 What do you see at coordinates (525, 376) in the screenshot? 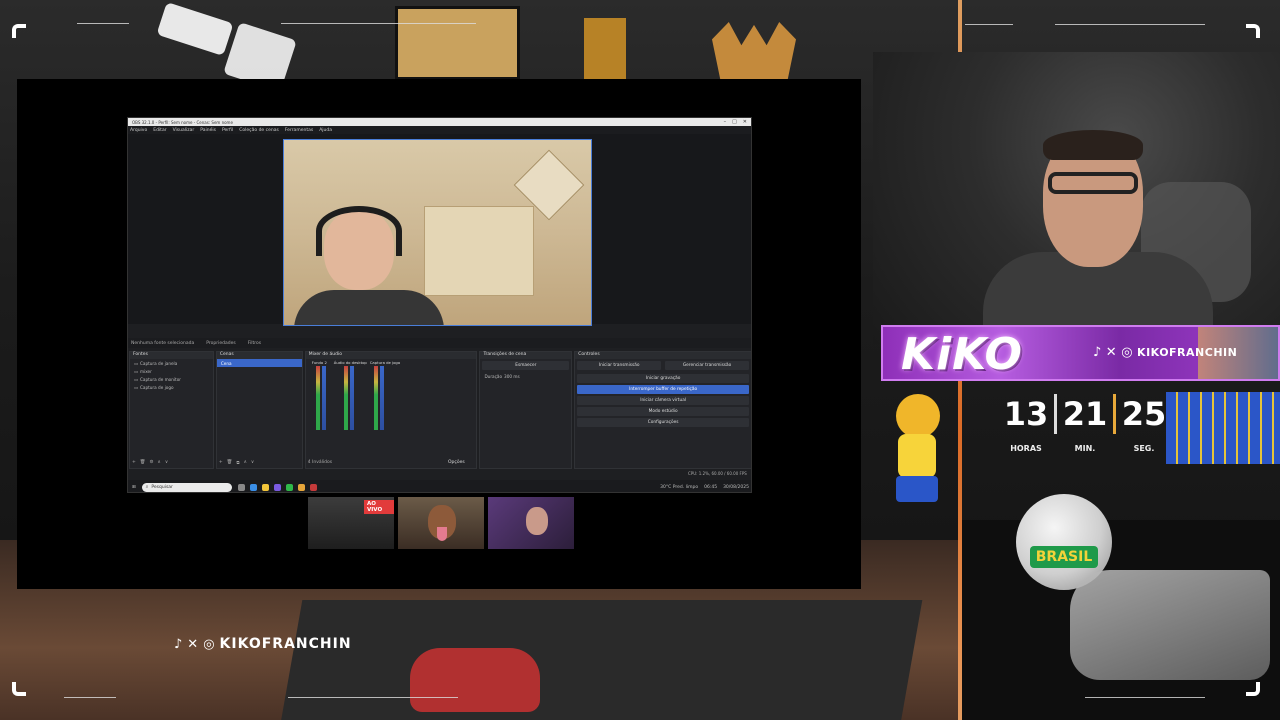
I see `duration-row: Duração 300 ms` at bounding box center [525, 376].